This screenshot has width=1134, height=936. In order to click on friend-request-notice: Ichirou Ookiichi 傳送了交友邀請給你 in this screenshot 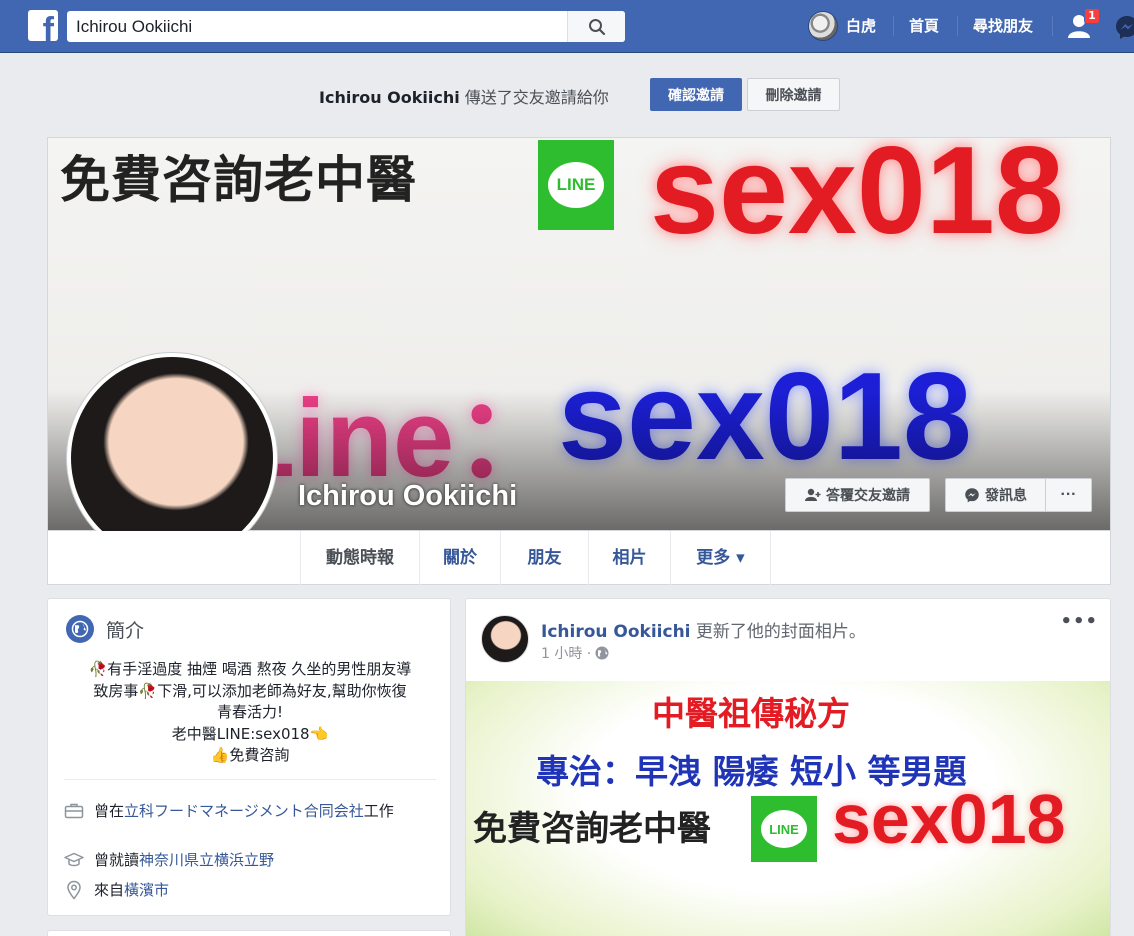, I will do `click(464, 96)`.